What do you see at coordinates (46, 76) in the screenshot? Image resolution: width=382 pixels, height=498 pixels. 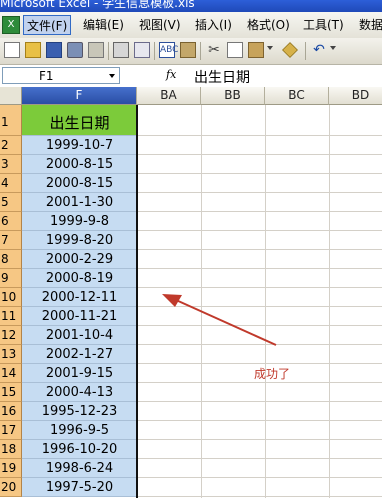 I see `name-box-value: F1` at bounding box center [46, 76].